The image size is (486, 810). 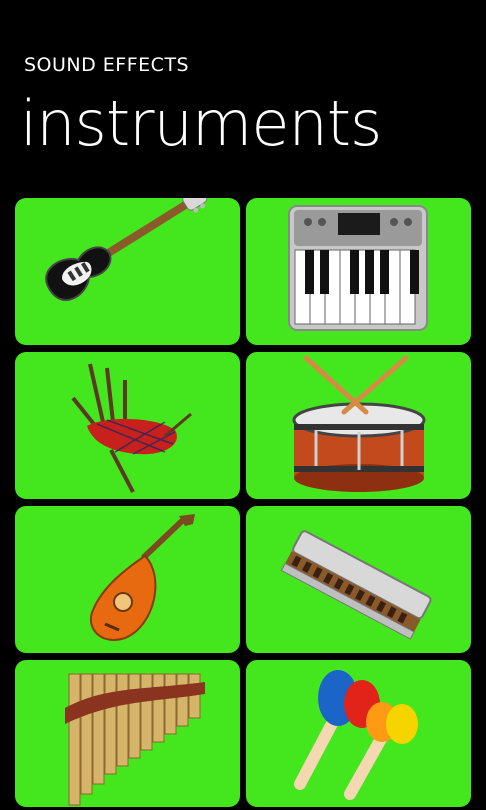 I want to click on maracas-icon, so click(x=356, y=735).